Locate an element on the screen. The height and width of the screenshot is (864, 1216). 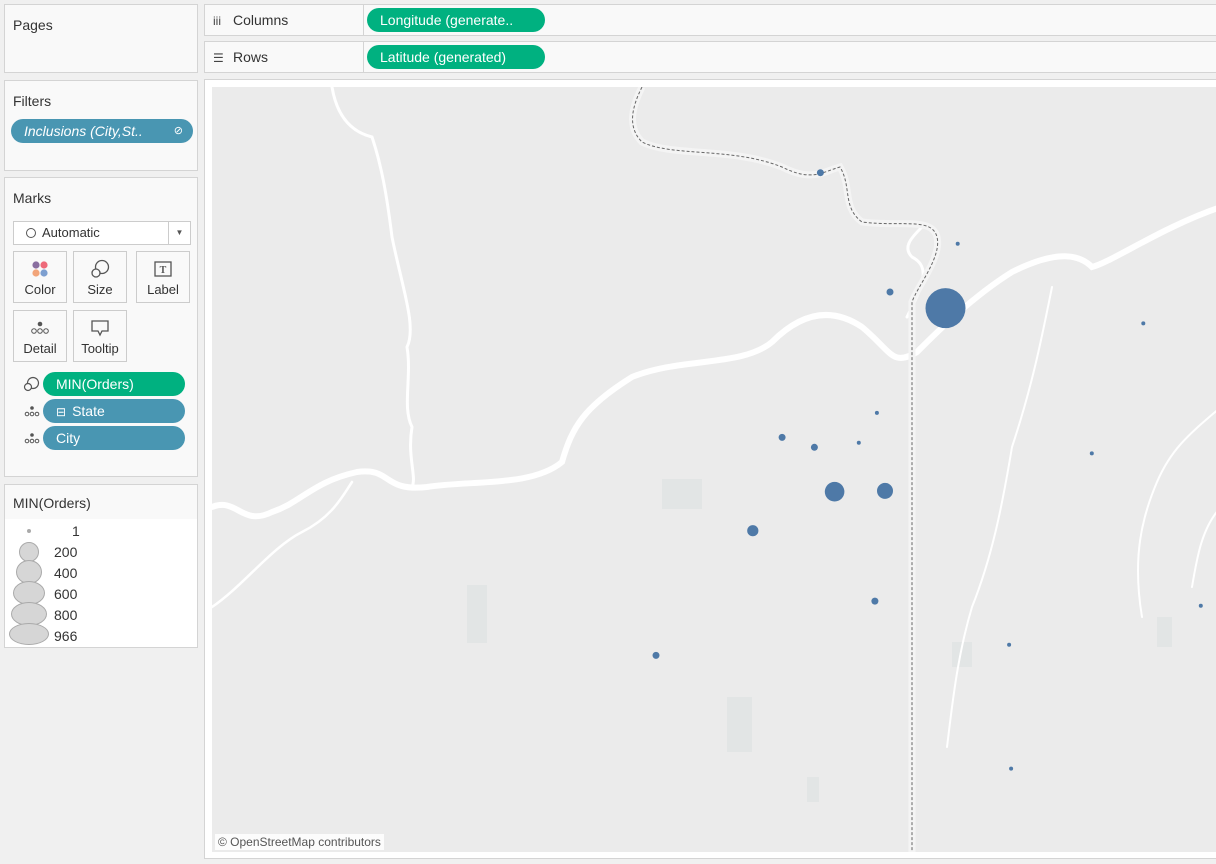
color-button: Color is located at coordinates (40, 277).